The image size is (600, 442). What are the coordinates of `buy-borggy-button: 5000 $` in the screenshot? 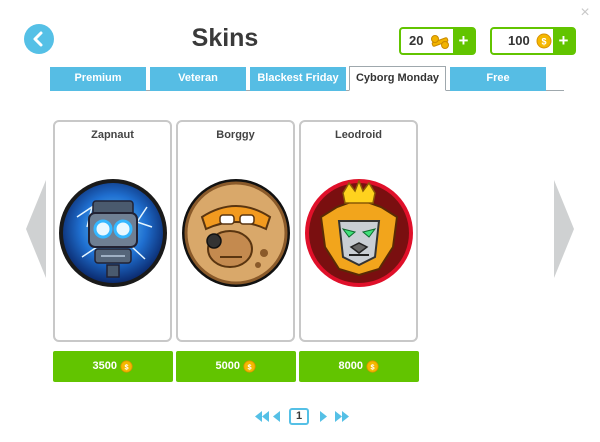 It's located at (236, 366).